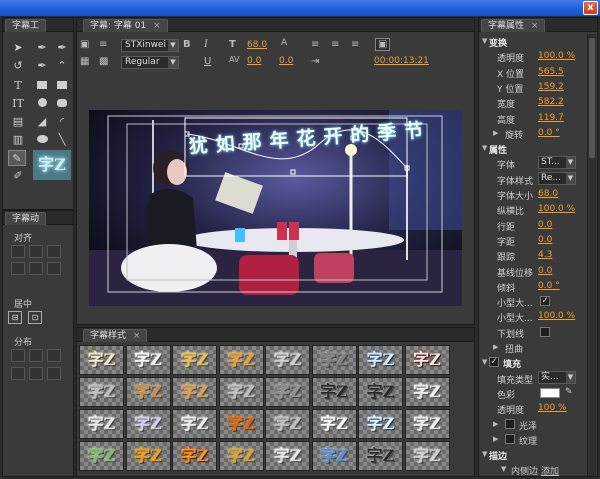 The image size is (600, 479). I want to click on vertical-text-tool-icon: IT, so click(18, 104).